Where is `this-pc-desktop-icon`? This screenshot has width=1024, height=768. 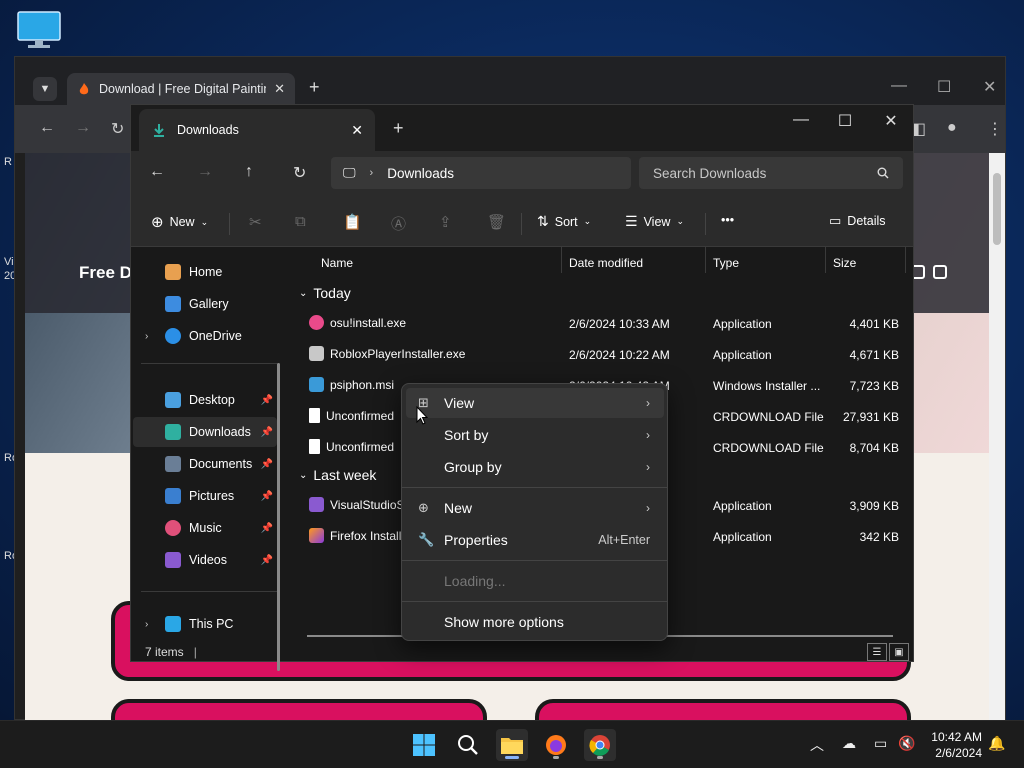 this-pc-desktop-icon is located at coordinates (39, 30).